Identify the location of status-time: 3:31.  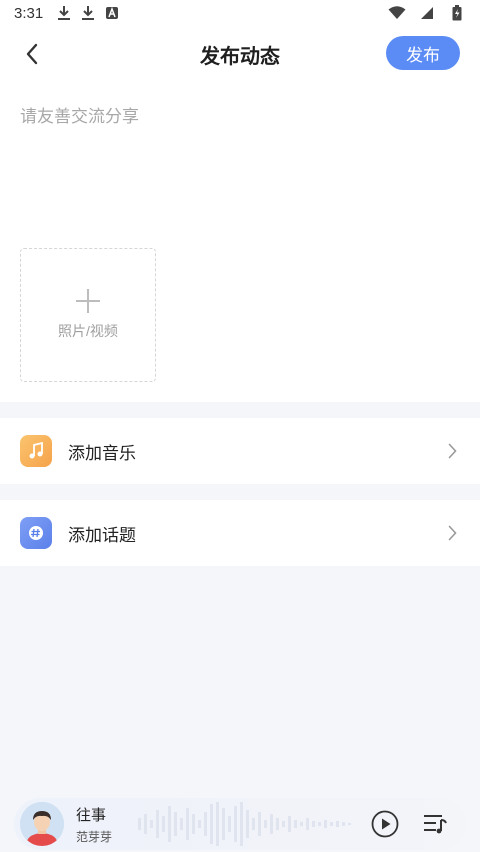
(29, 13).